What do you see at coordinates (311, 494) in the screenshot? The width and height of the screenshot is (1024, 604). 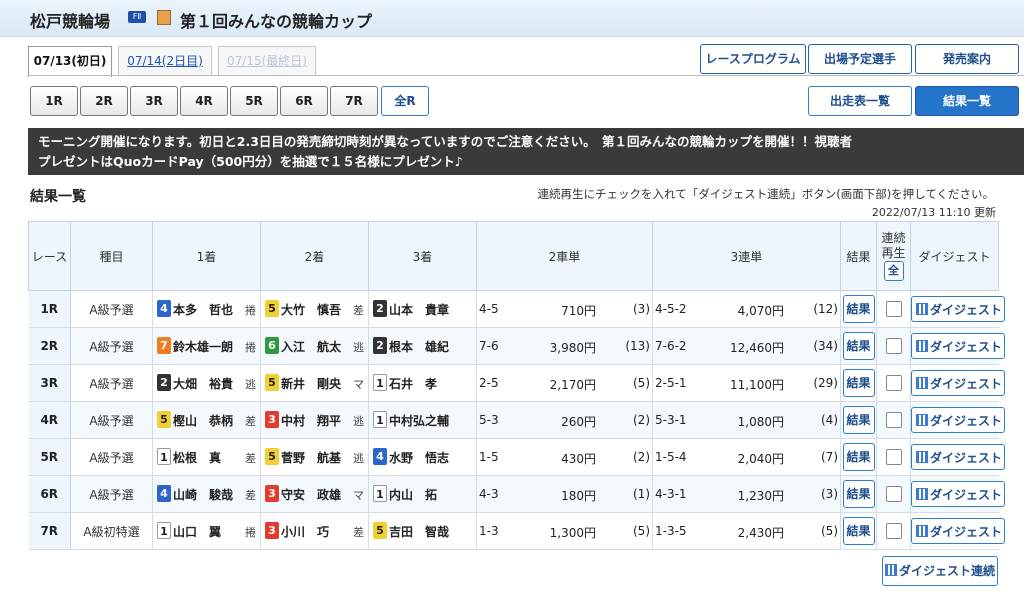 I see `rider-name: 守安 政雄` at bounding box center [311, 494].